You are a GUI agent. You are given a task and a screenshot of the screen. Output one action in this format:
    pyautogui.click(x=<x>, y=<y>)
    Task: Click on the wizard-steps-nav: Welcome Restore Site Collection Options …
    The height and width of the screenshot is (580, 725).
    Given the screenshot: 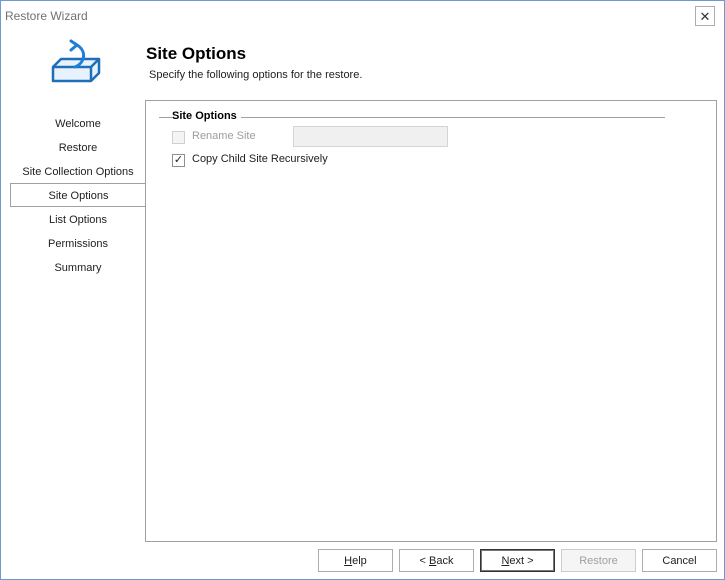 What is the action you would take?
    pyautogui.click(x=78, y=195)
    